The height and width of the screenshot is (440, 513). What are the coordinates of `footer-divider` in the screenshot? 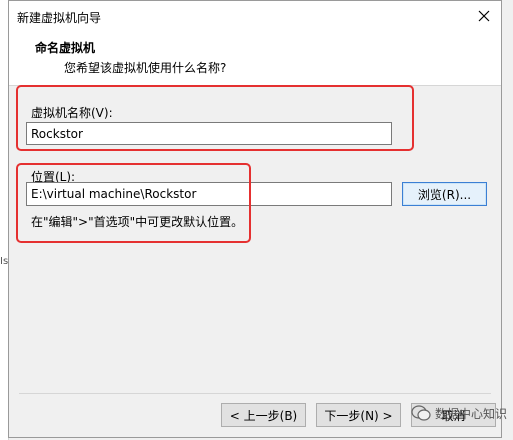 It's located at (255, 393).